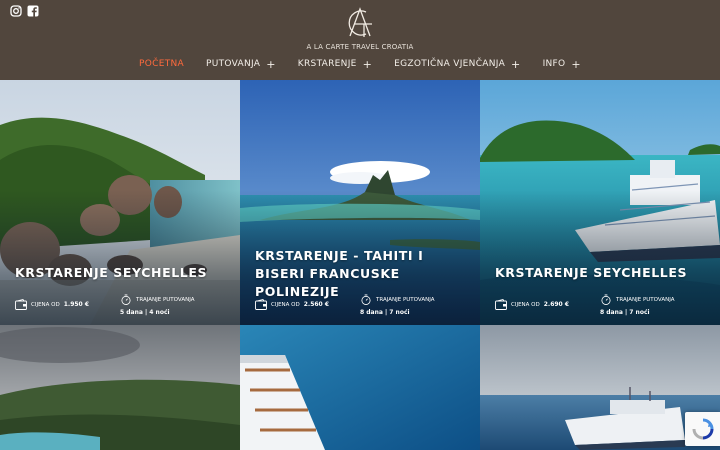  I want to click on nav-item-krstarenja: KRSTARENJE +, so click(335, 64).